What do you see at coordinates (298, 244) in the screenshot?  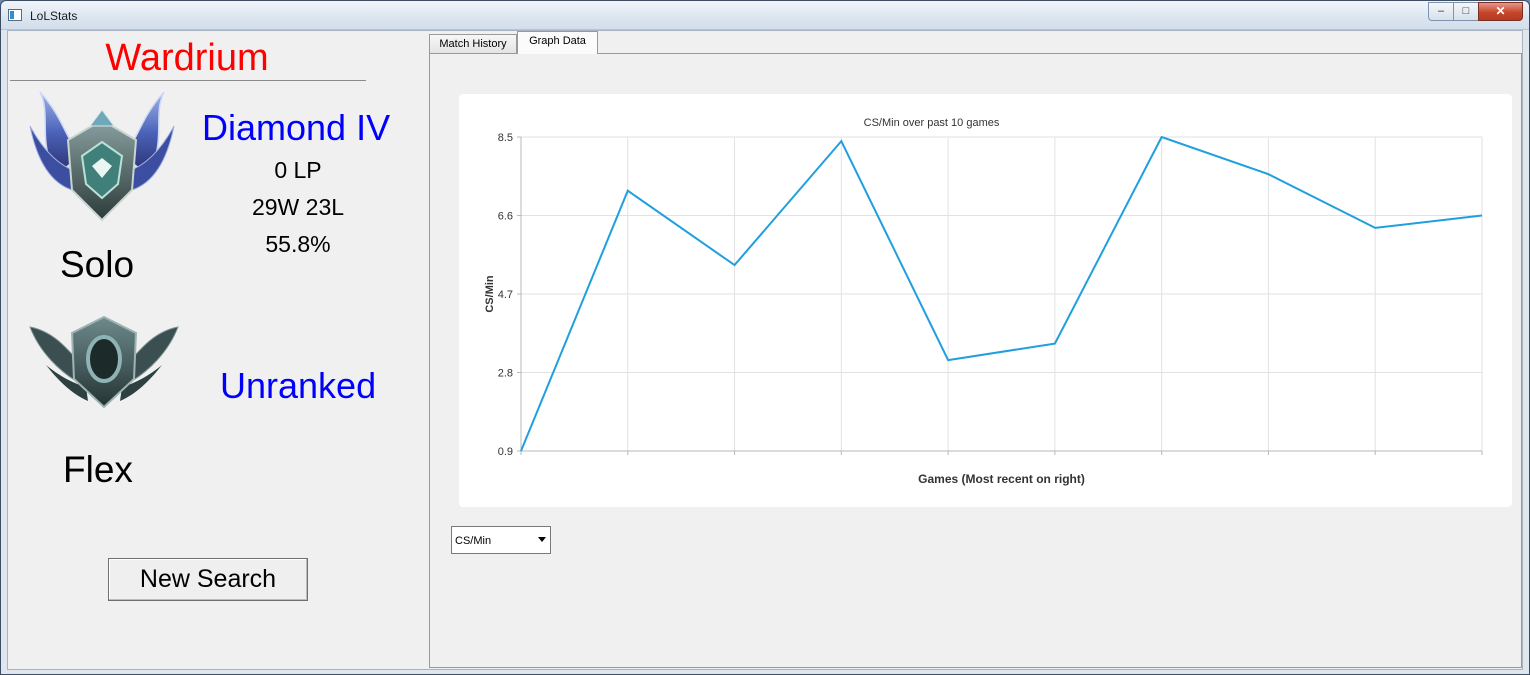 I see `solo-winrate: 55.8%` at bounding box center [298, 244].